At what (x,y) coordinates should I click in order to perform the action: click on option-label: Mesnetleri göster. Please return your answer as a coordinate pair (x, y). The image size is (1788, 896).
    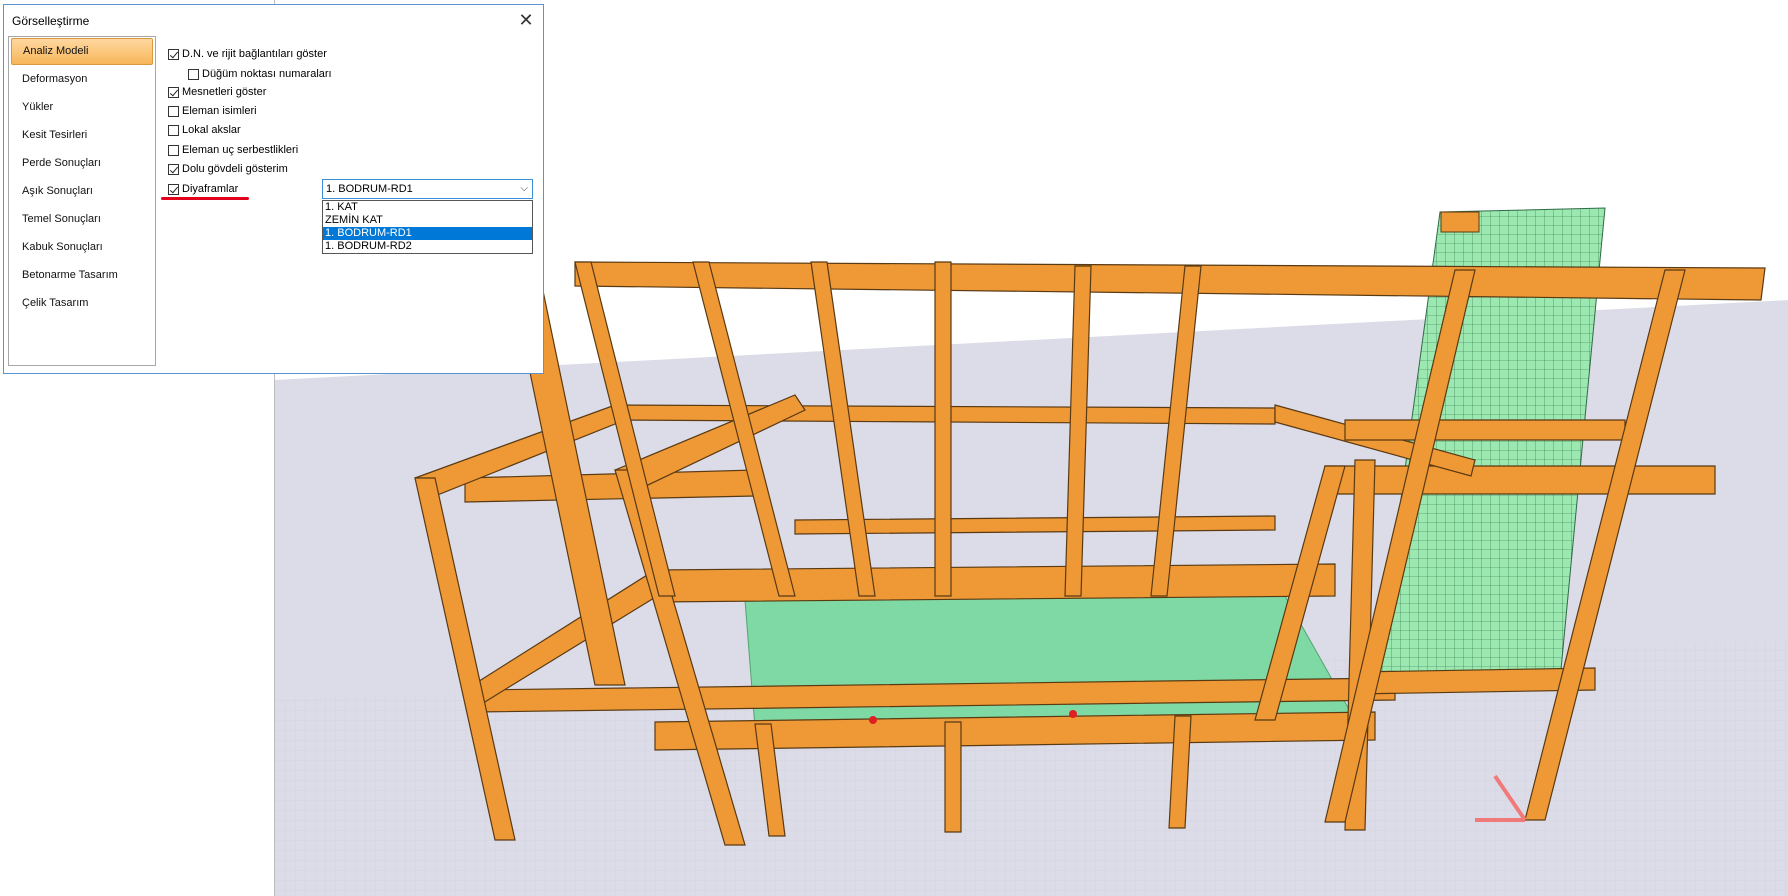
    Looking at the image, I should click on (224, 92).